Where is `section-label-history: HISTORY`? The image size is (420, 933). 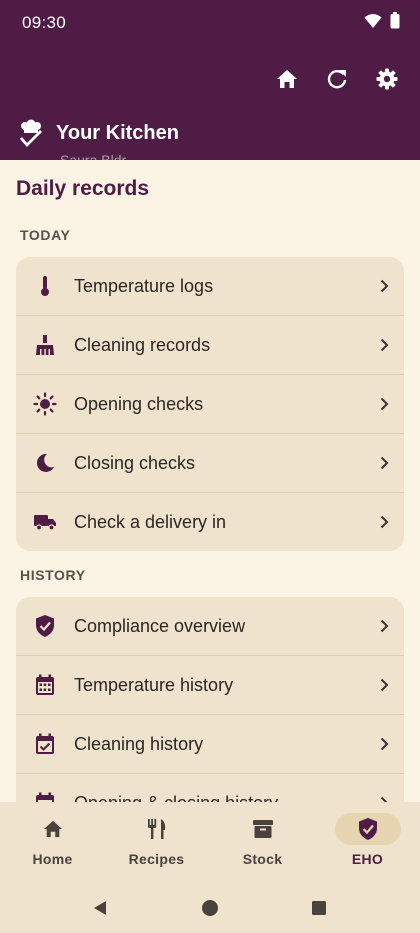 section-label-history: HISTORY is located at coordinates (53, 575).